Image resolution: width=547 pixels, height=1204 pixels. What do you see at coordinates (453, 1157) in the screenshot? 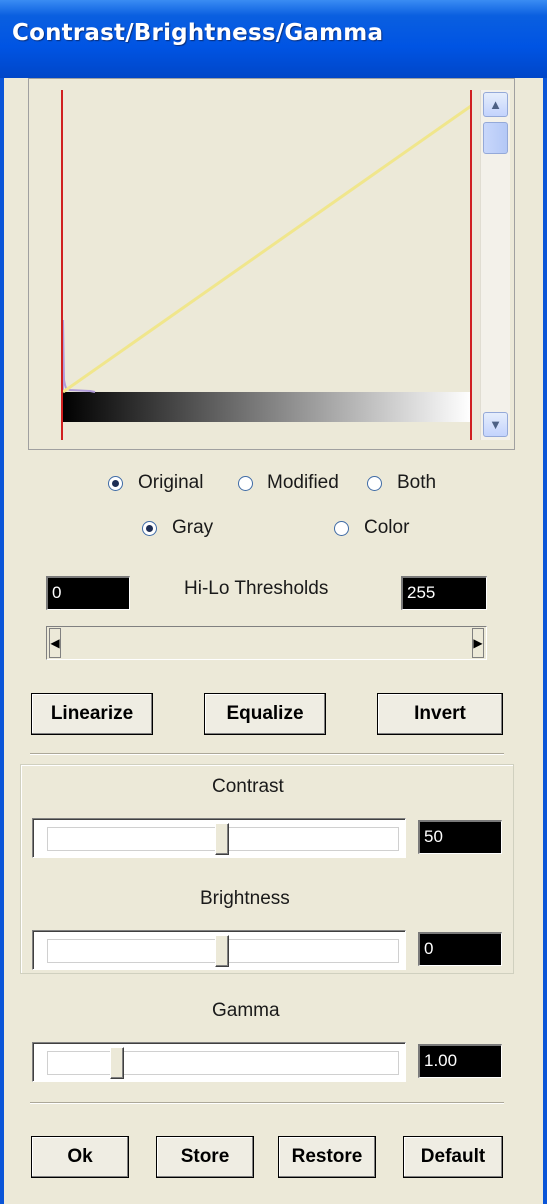
I see `default-button: Default` at bounding box center [453, 1157].